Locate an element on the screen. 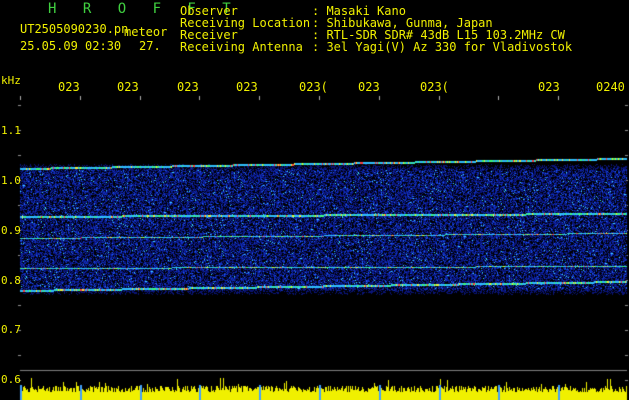 The width and height of the screenshot is (629, 400). time-label: 0240 is located at coordinates (610, 87).